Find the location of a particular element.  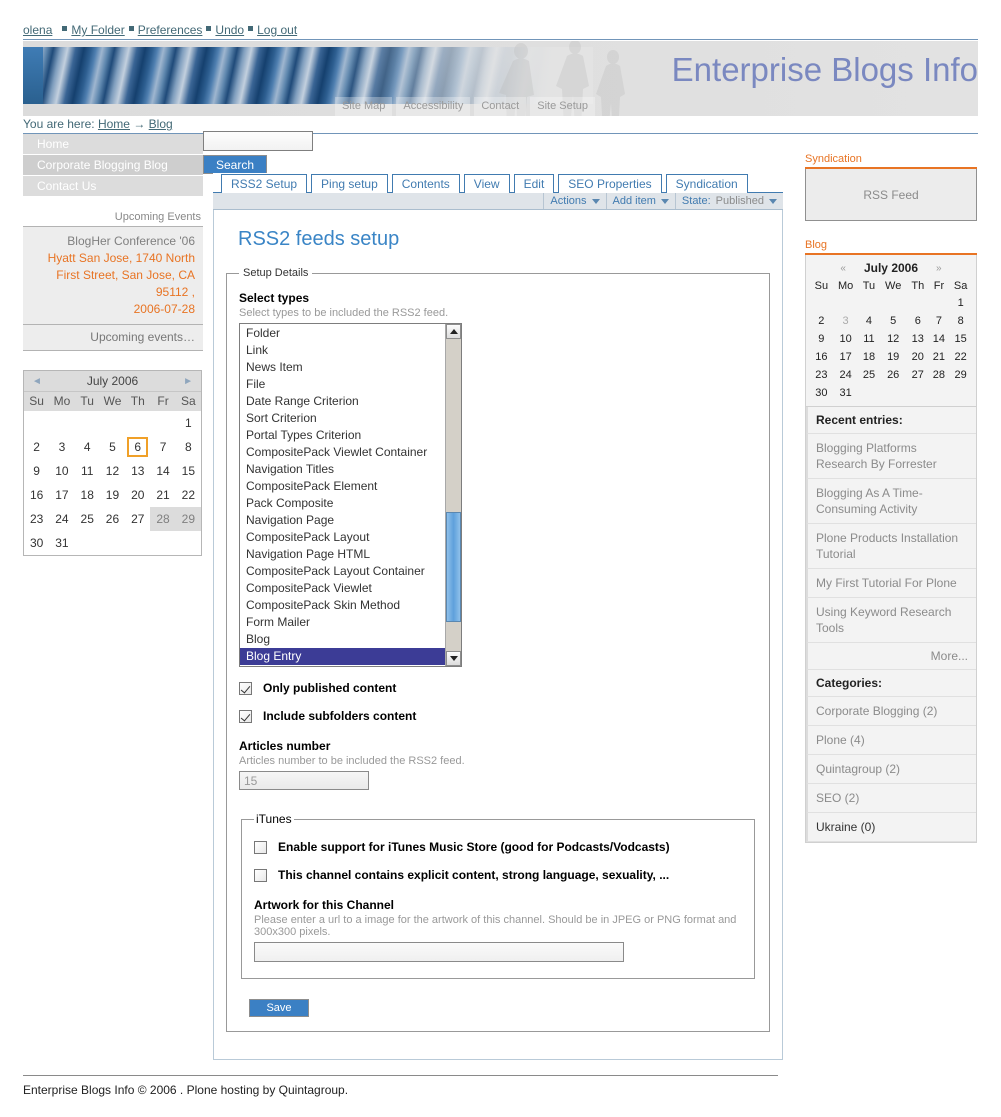

blog-calendar-next-icon: » is located at coordinates (939, 268).